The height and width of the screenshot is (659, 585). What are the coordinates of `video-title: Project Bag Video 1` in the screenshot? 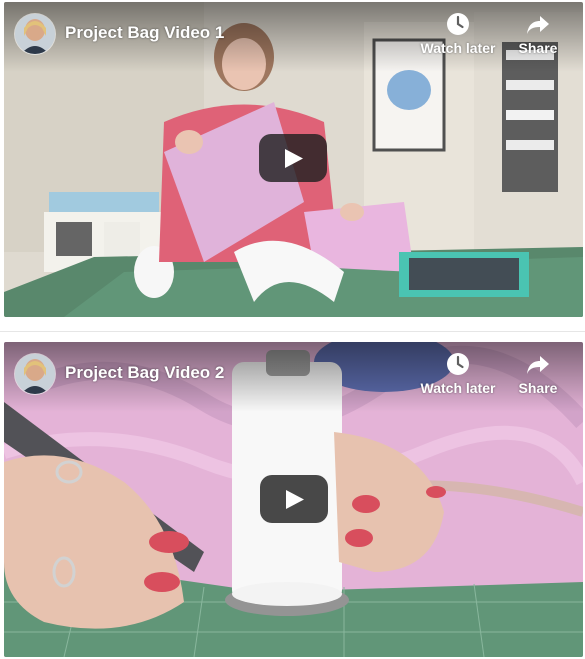 It's located at (144, 33).